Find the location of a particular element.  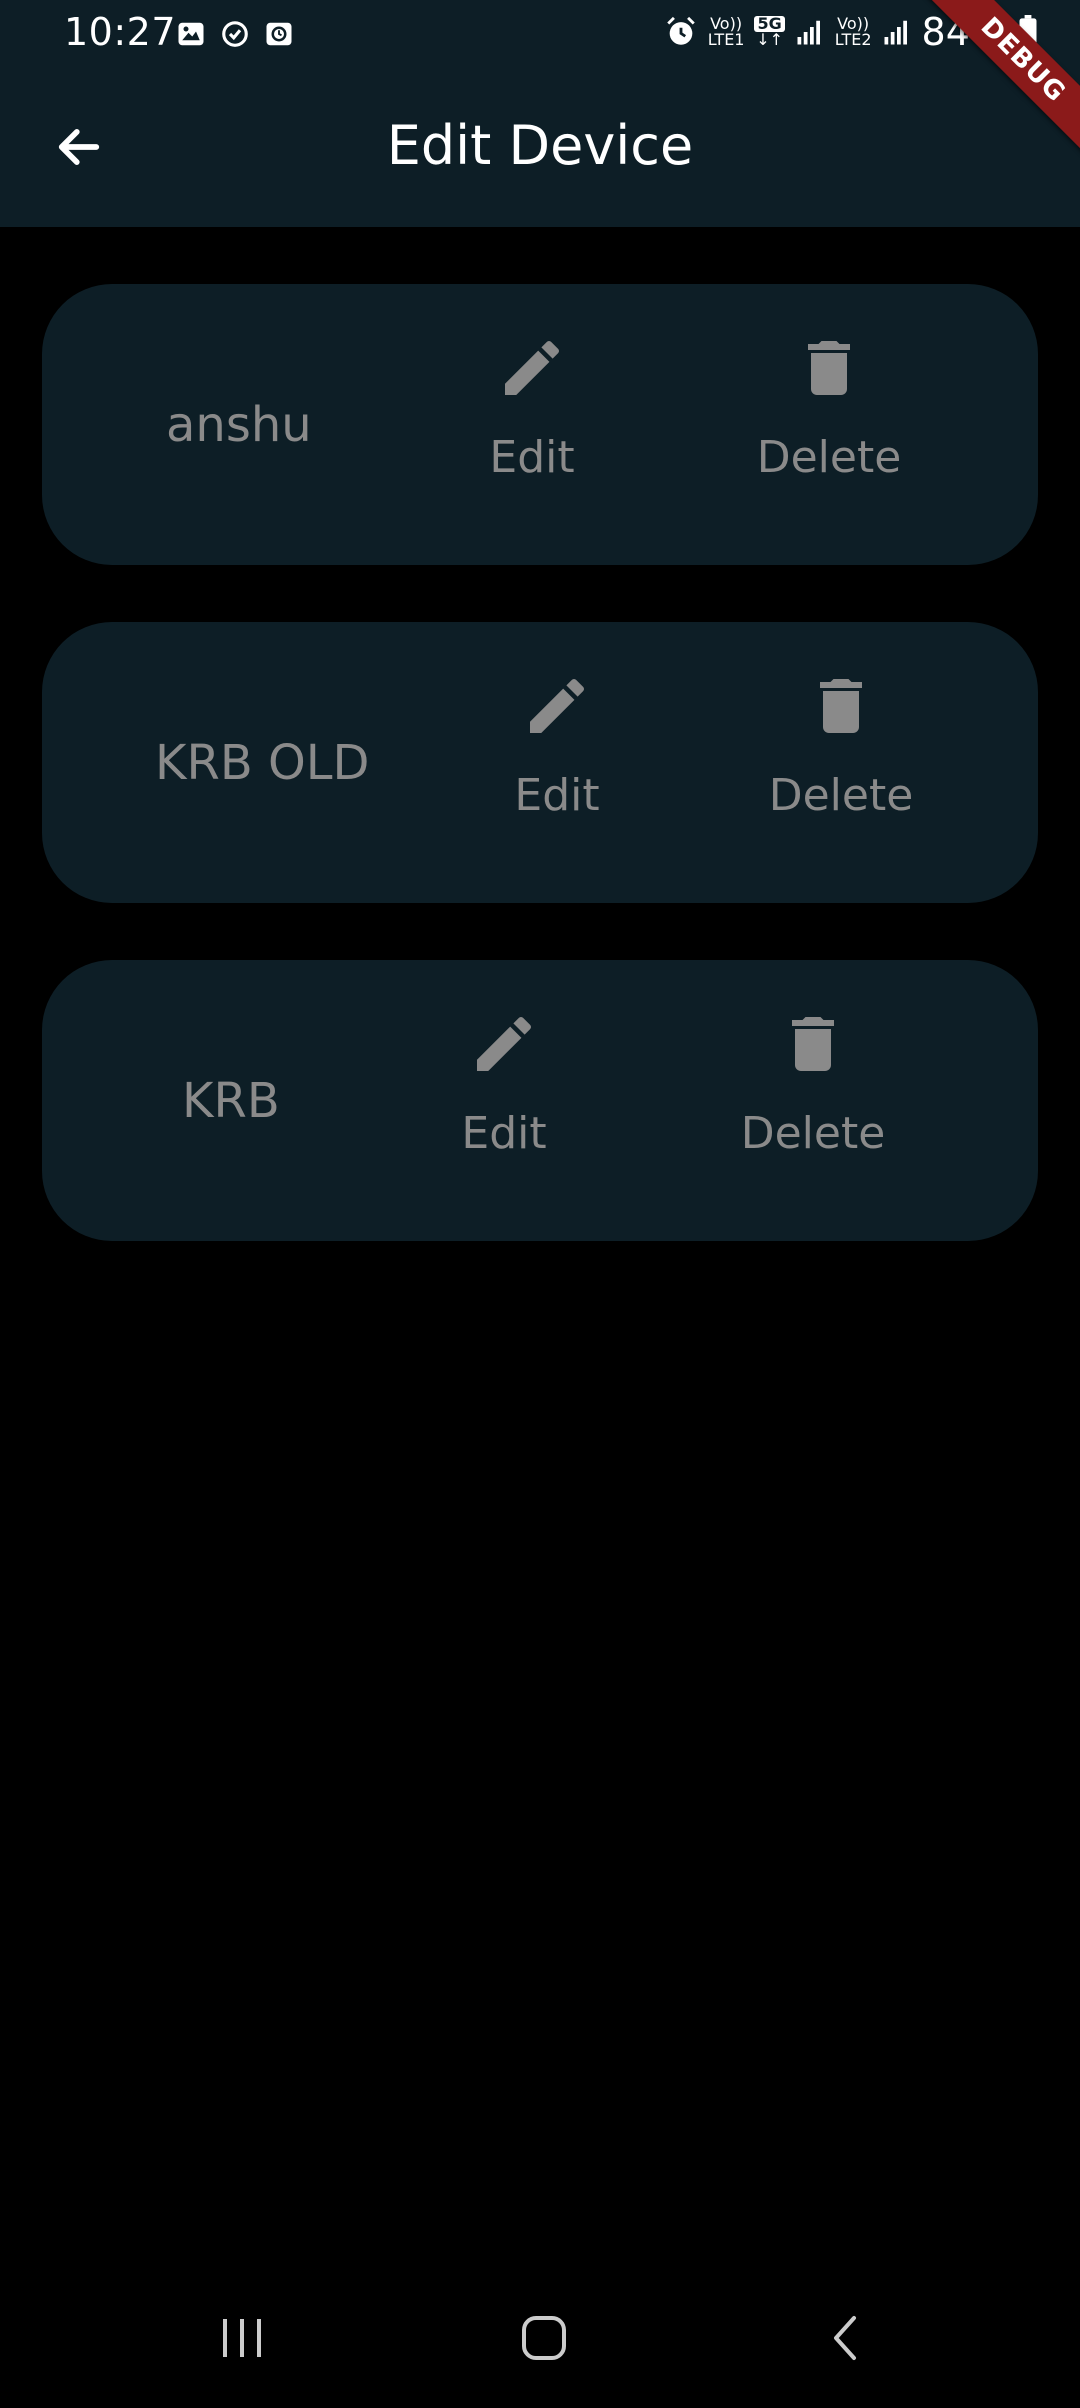

sim2-label: Vo)) LTE2 is located at coordinates (853, 31).